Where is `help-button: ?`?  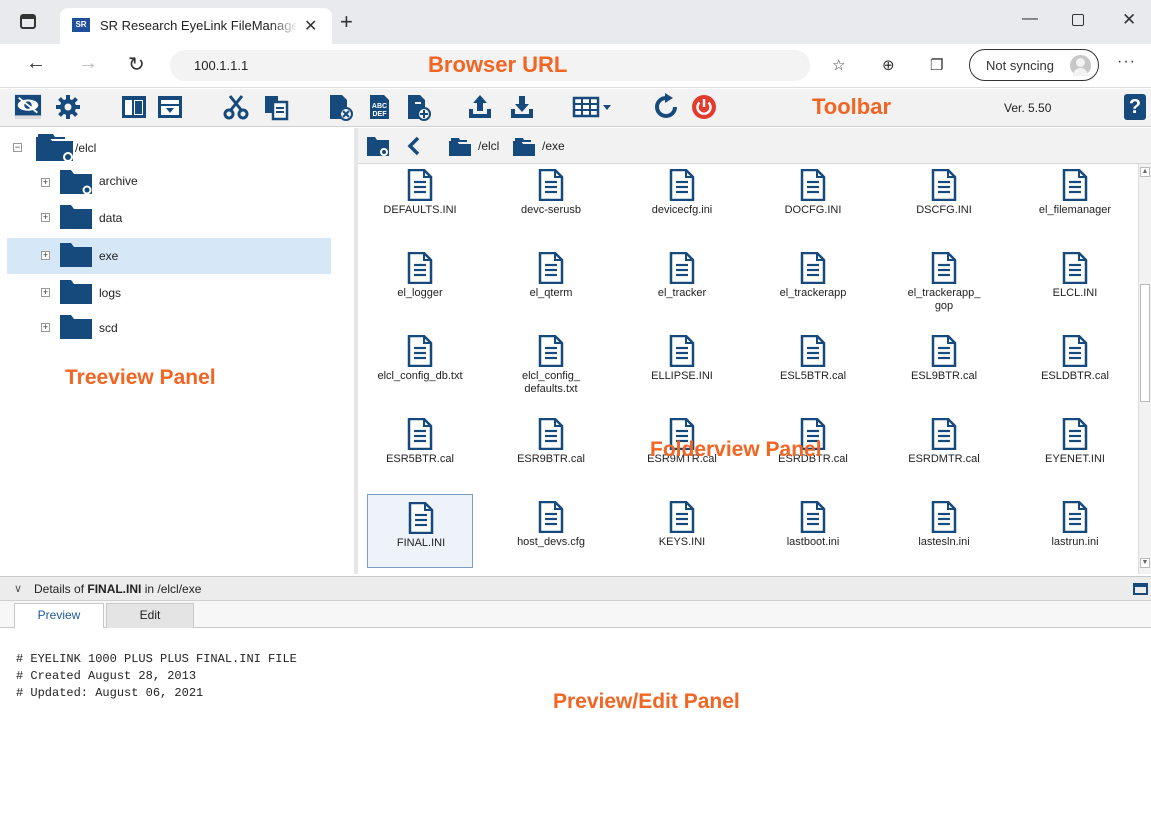 help-button: ? is located at coordinates (1135, 107).